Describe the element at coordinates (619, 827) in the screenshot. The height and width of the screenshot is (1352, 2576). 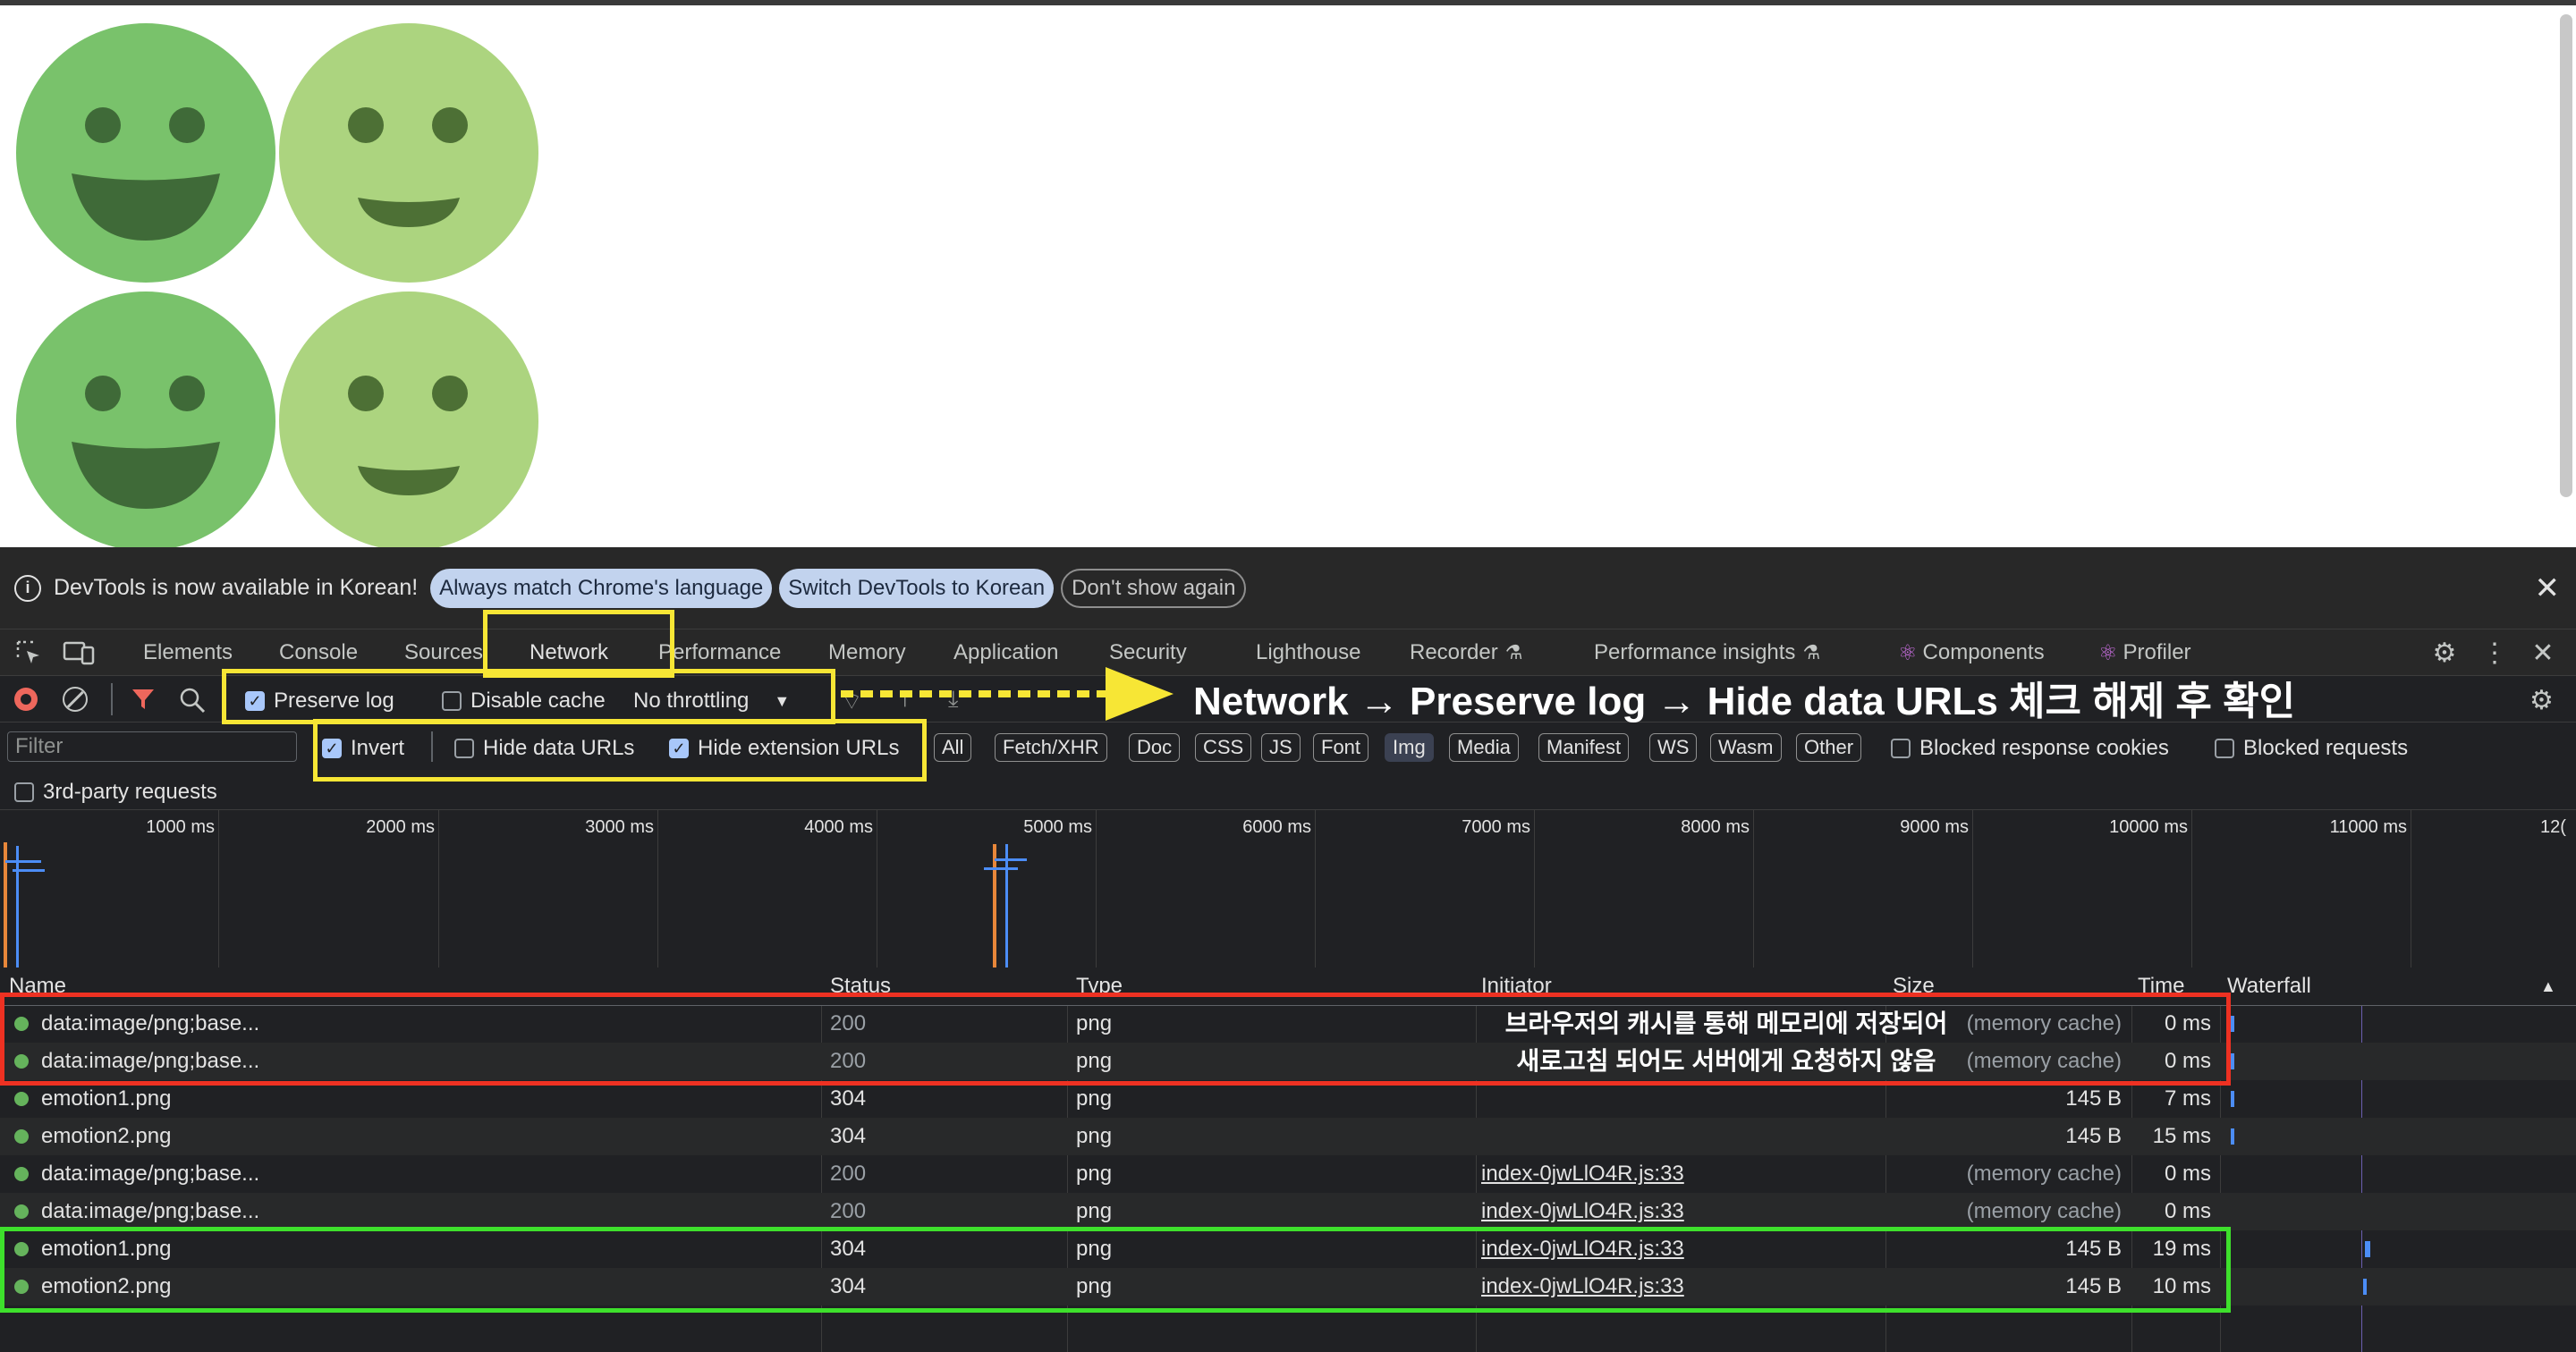
I see `timeline-tick: 3000 ms` at that location.